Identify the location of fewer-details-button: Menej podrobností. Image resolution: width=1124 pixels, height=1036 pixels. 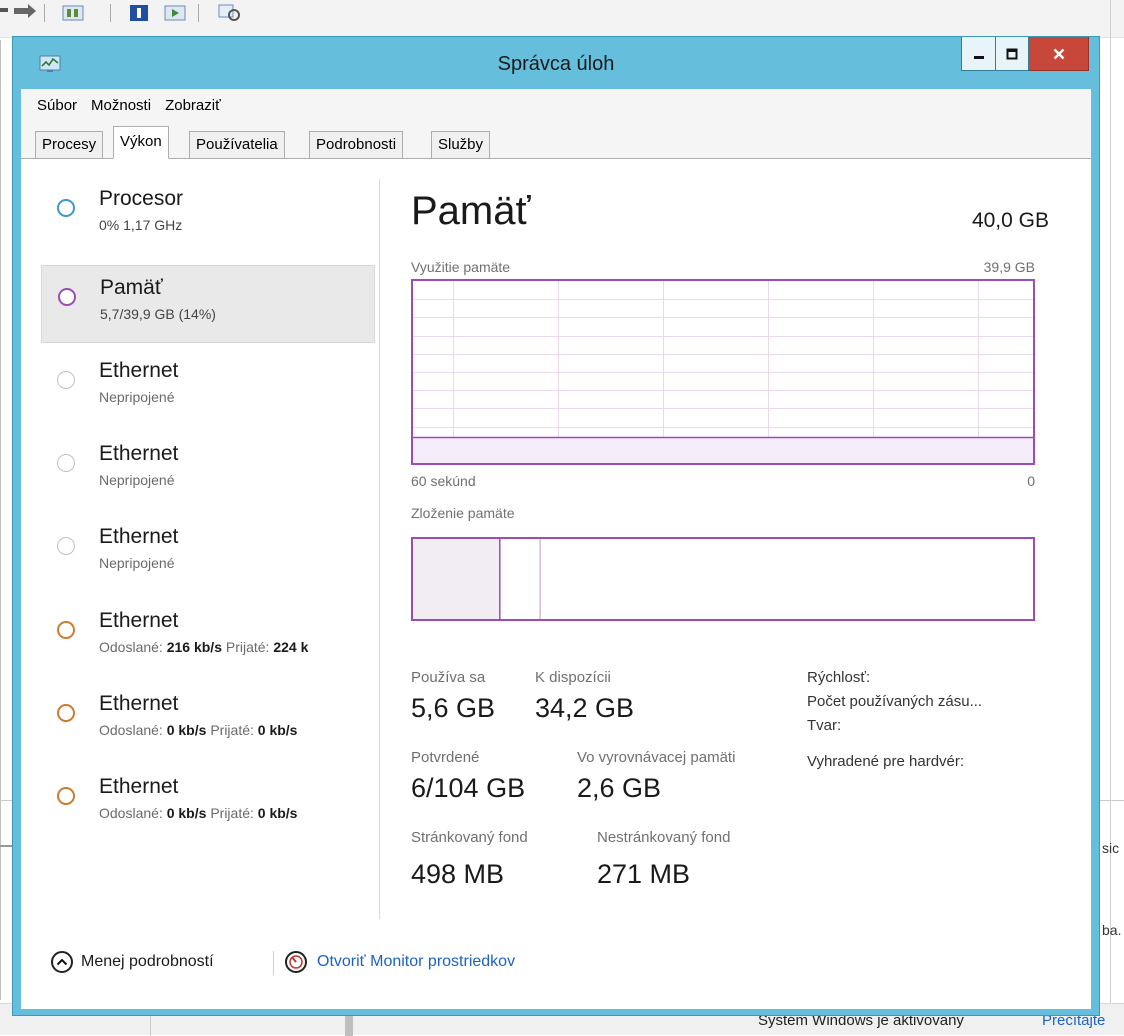
(132, 962).